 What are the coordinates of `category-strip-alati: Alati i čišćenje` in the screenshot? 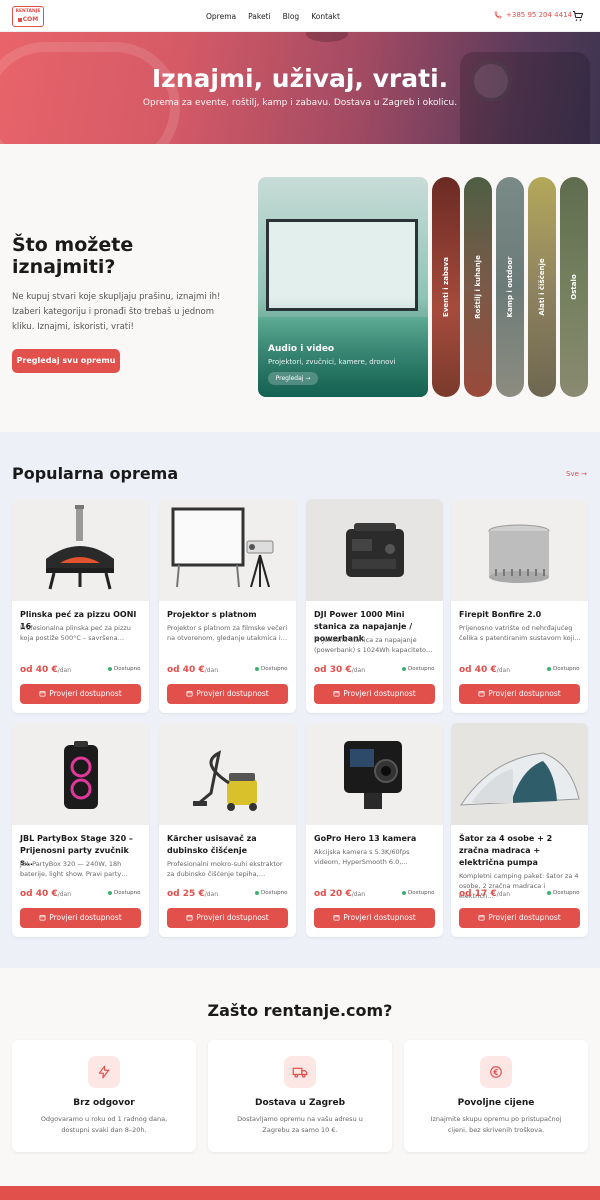 It's located at (542, 287).